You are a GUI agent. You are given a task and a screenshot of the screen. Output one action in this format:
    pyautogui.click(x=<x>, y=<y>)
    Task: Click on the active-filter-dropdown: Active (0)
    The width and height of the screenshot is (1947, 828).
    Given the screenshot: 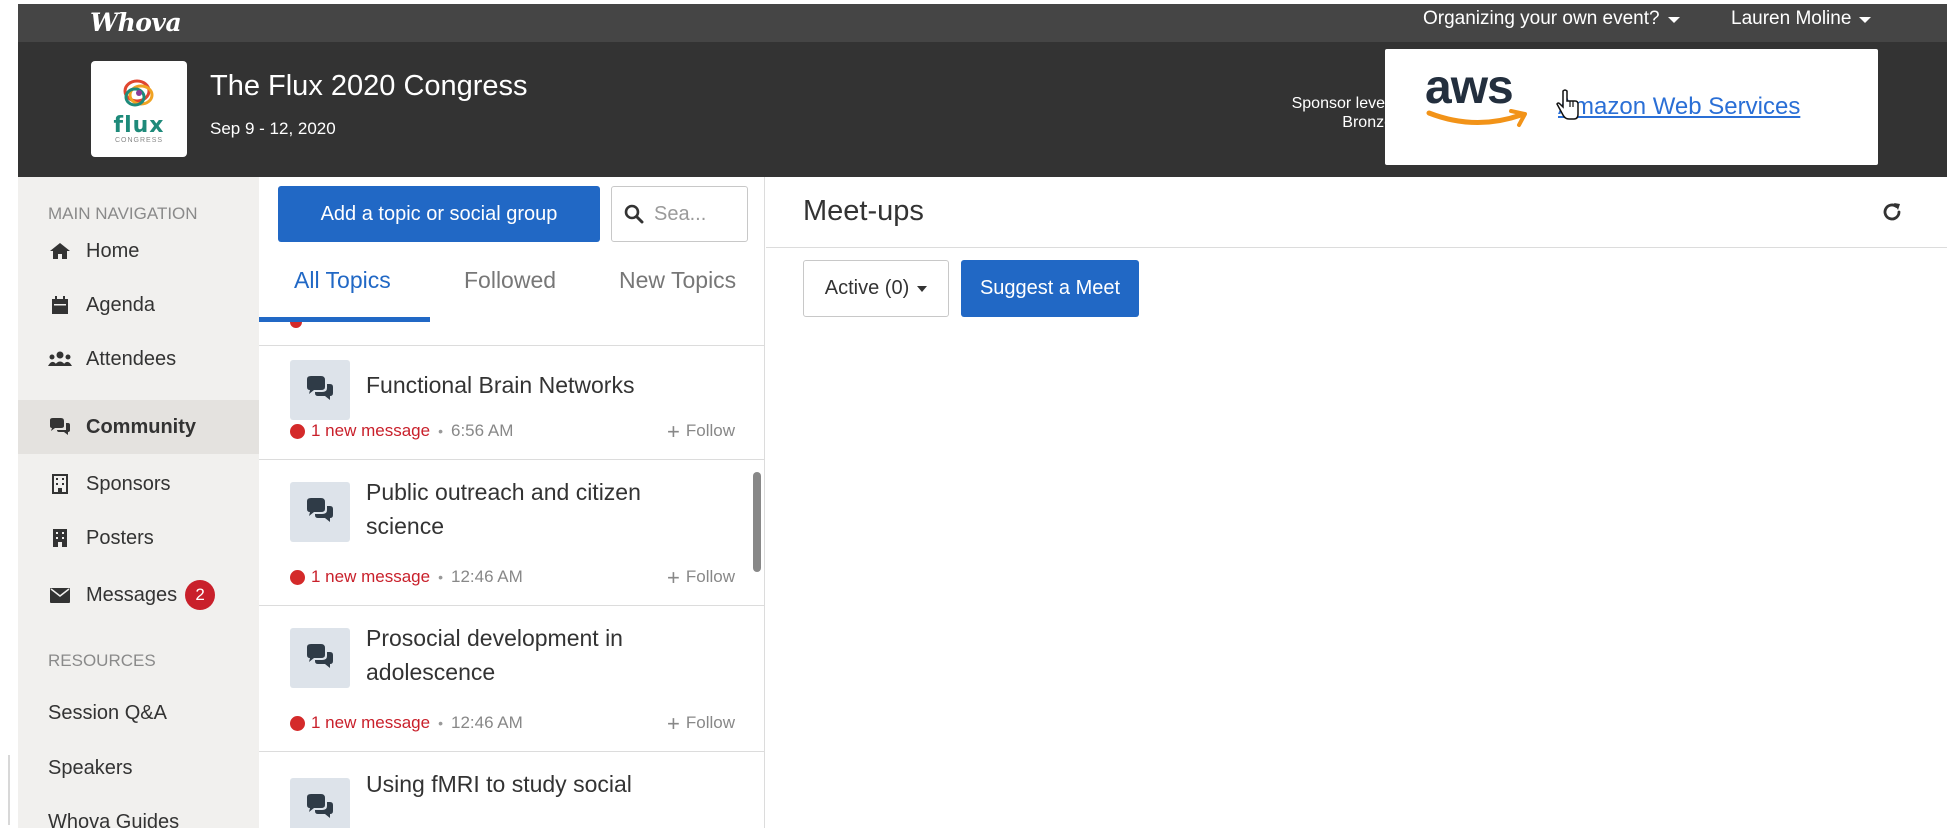 What is the action you would take?
    pyautogui.click(x=876, y=288)
    